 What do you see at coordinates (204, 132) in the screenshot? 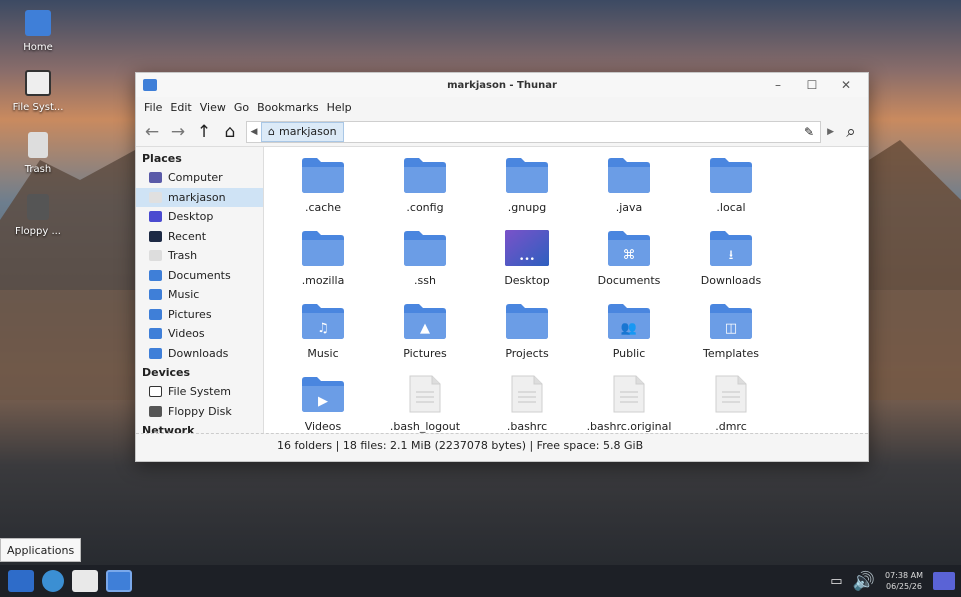
I see `up-icon: ↑` at bounding box center [204, 132].